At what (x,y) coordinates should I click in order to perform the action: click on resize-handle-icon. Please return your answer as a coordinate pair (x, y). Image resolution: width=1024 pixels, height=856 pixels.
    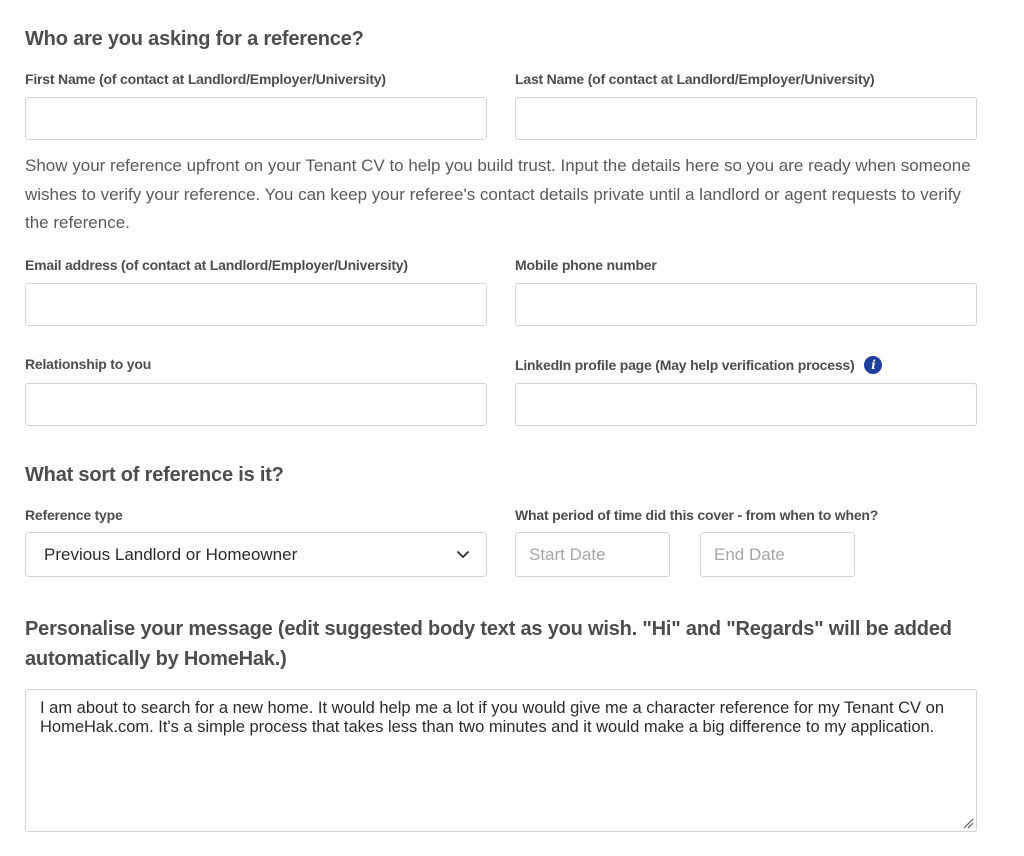
    Looking at the image, I should click on (968, 823).